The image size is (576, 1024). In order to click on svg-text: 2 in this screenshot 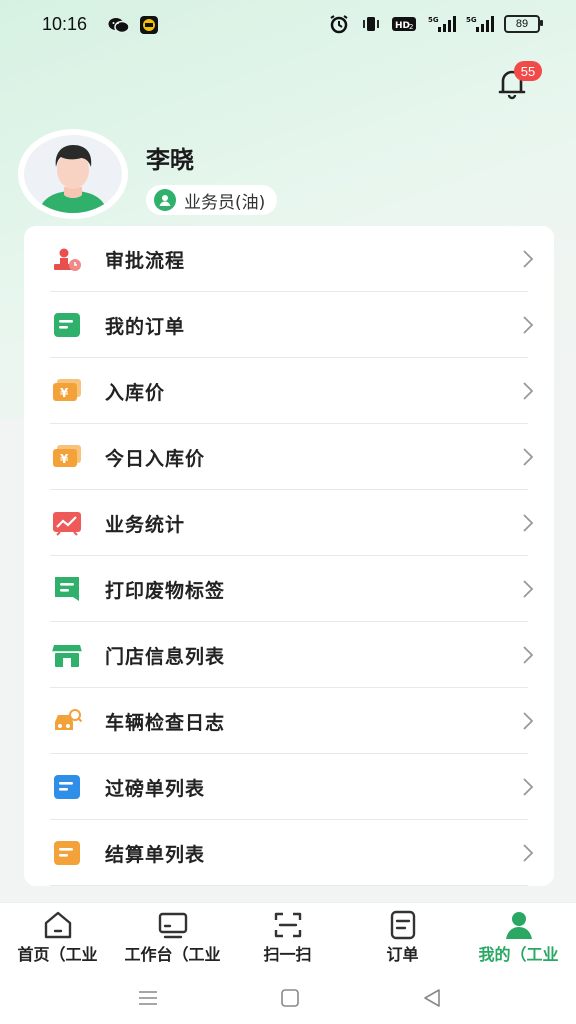, I will do `click(411, 27)`.